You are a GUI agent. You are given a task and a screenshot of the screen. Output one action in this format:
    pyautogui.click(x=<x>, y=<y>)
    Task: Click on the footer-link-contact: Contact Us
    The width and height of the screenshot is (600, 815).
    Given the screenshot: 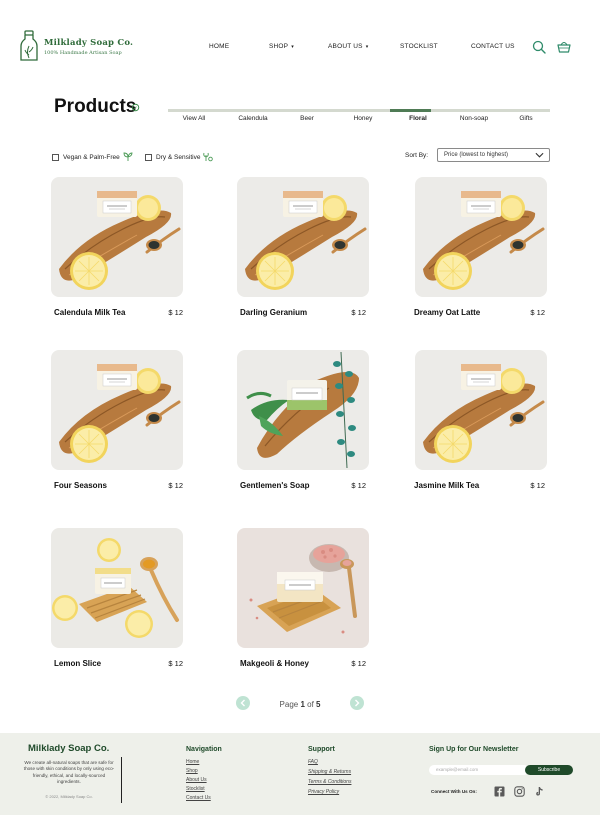 What is the action you would take?
    pyautogui.click(x=198, y=798)
    